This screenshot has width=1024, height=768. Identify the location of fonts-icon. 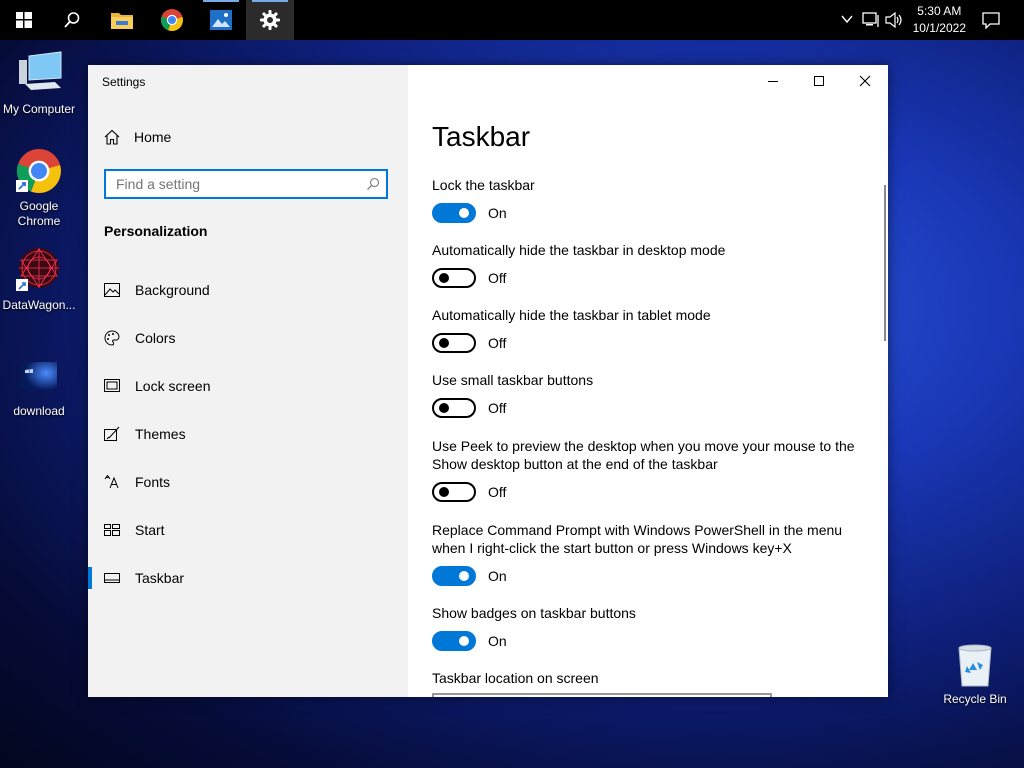
(111, 482).